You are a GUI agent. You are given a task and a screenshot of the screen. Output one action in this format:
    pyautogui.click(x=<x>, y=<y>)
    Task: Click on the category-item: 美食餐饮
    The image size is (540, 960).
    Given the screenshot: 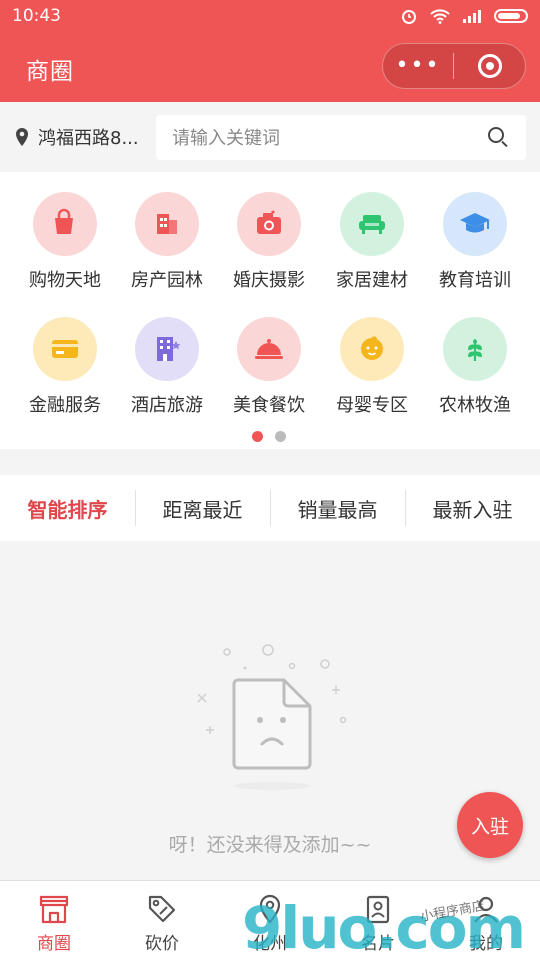 What is the action you would take?
    pyautogui.click(x=269, y=367)
    